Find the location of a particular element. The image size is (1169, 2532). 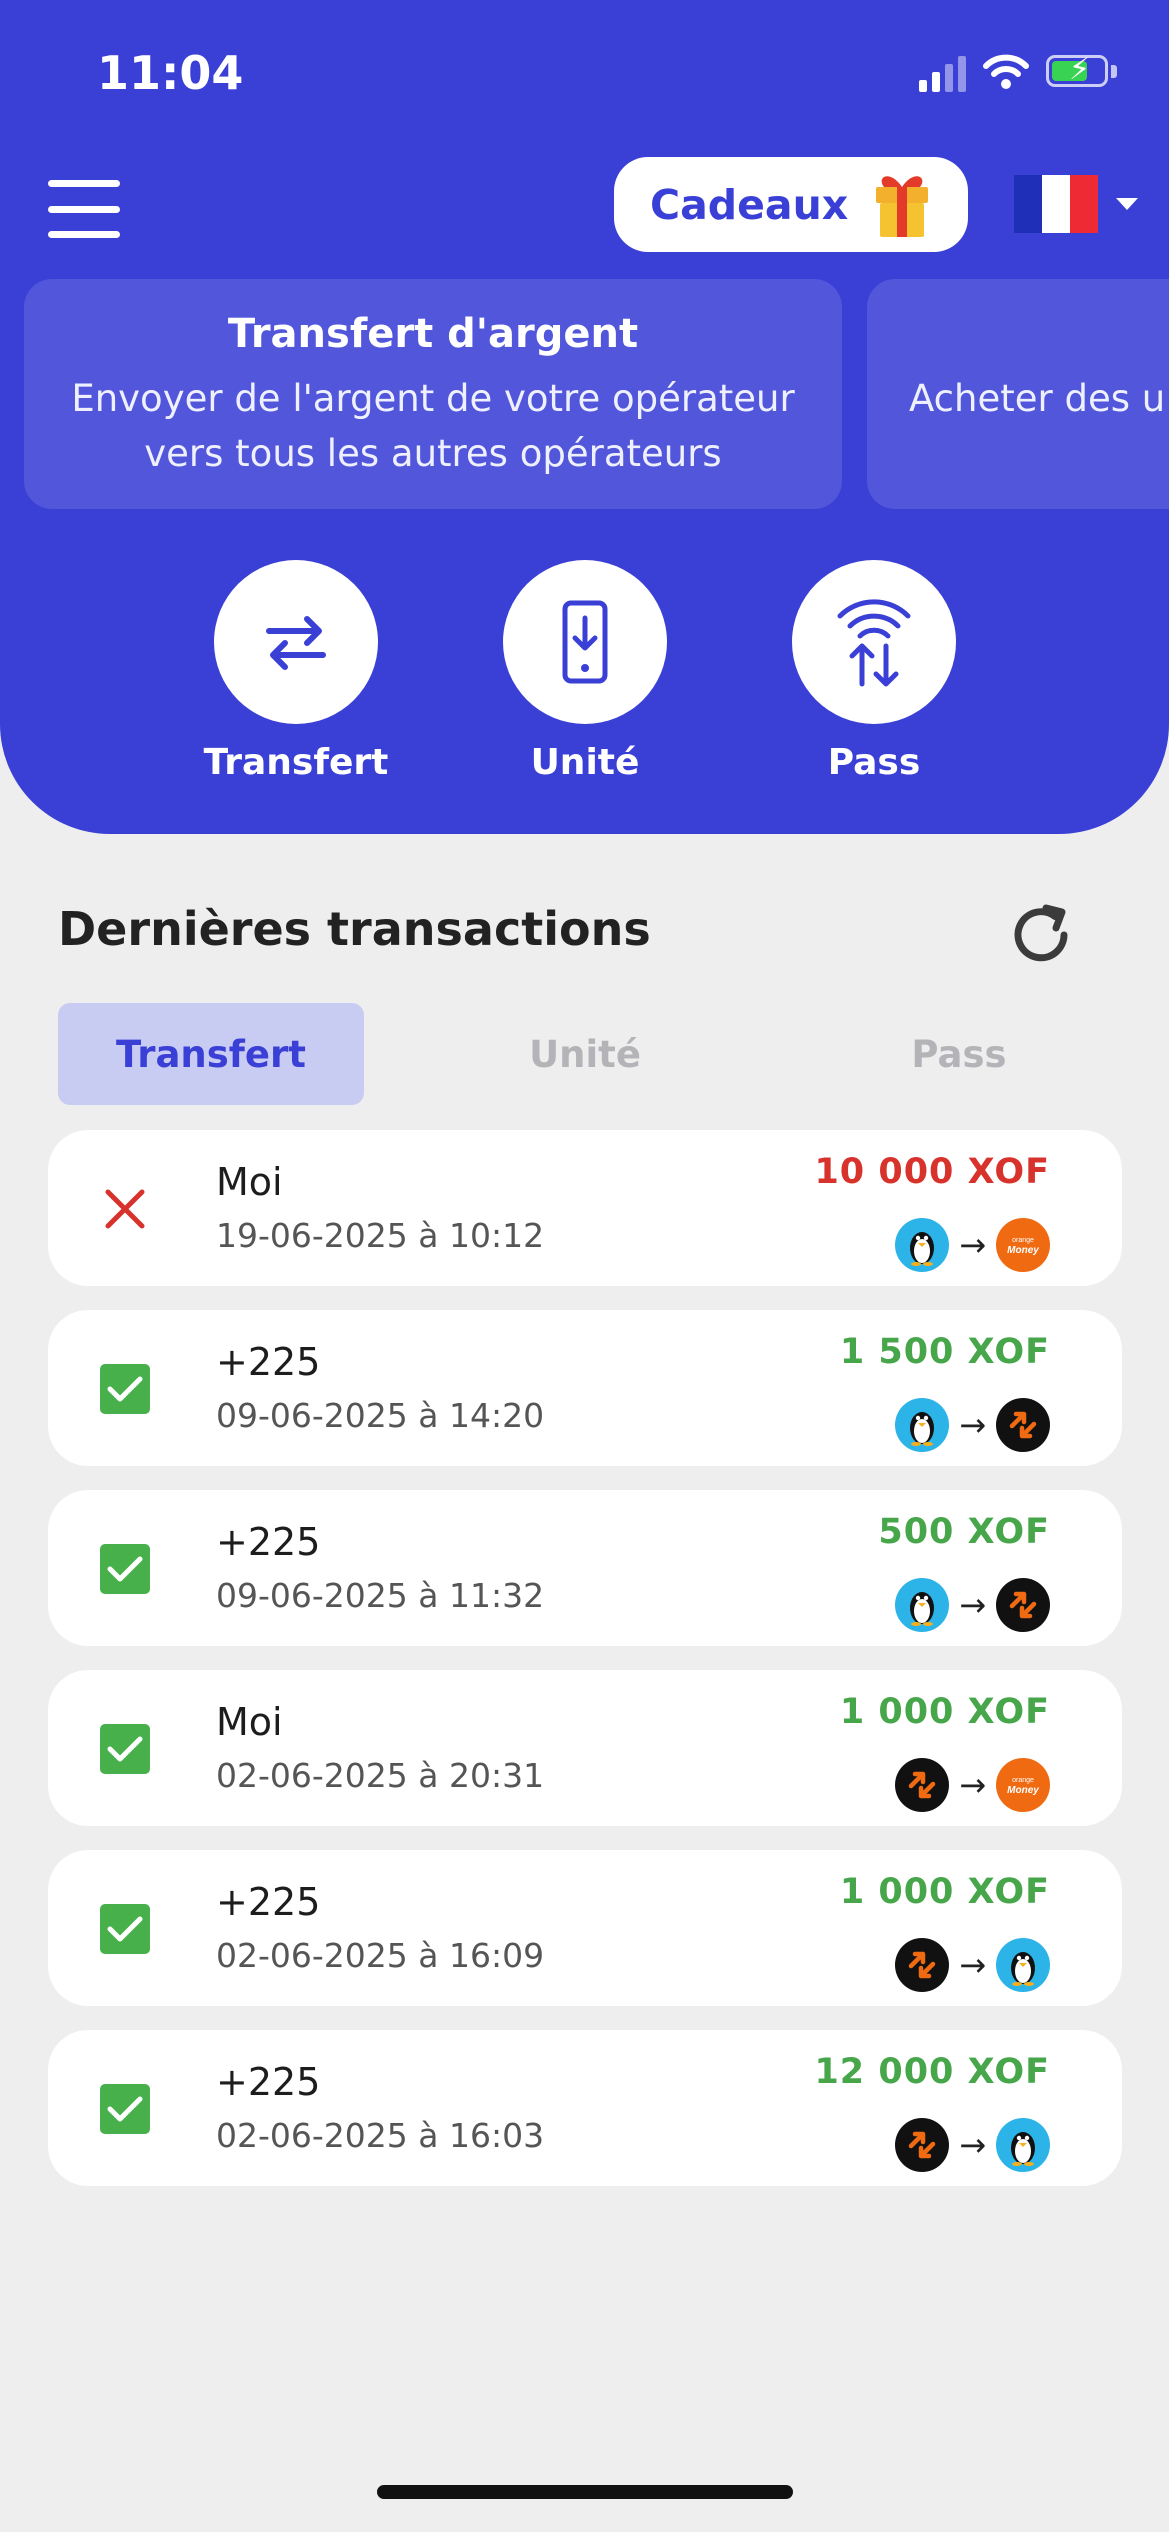

transaction-row: +225 09-06-2025 à 11:32 500 XOF → is located at coordinates (585, 1568).